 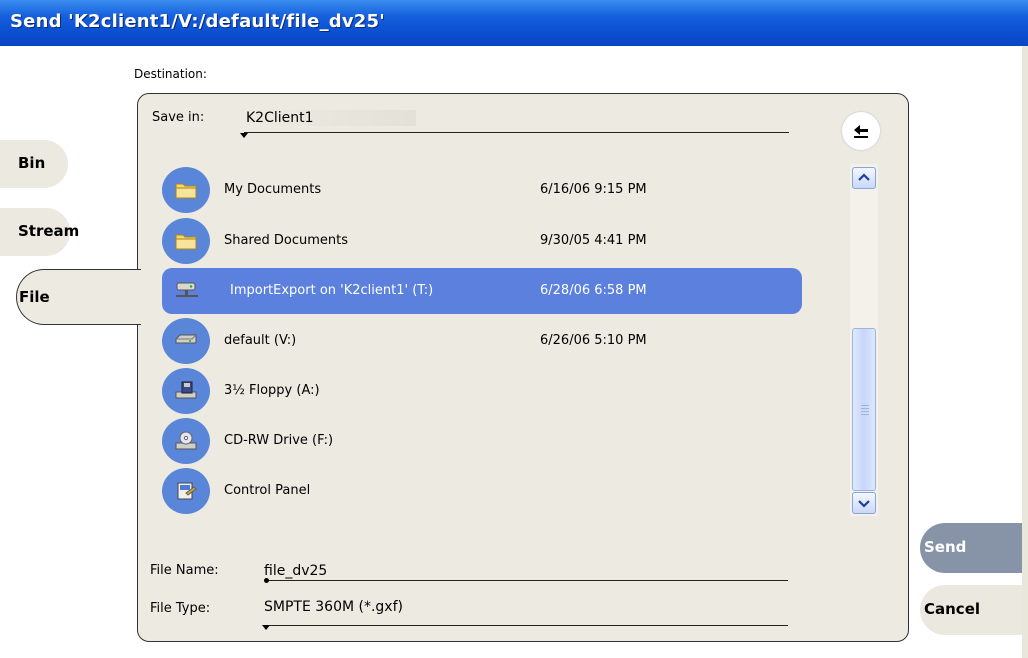 I want to click on scroll-down-button, so click(x=864, y=503).